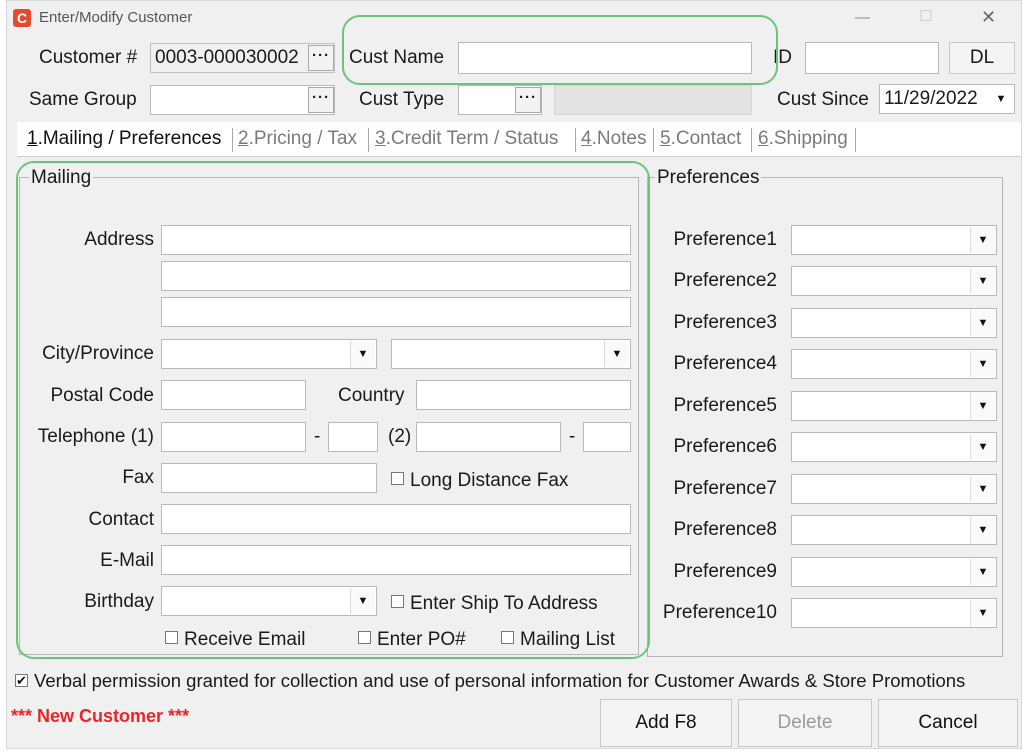 The image size is (1024, 753). I want to click on window-title: Enter/Modify Customer, so click(116, 17).